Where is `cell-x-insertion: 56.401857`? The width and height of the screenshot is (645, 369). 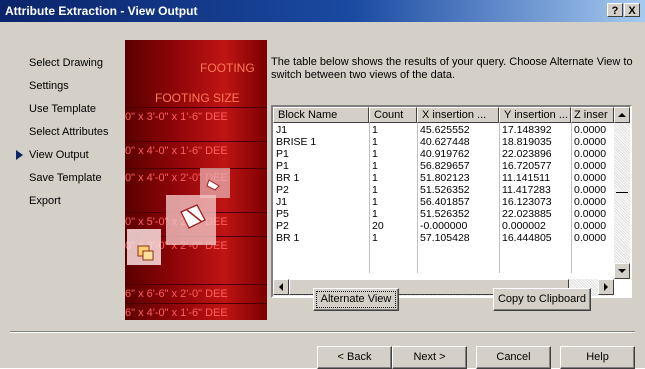
cell-x-insertion: 56.401857 is located at coordinates (445, 202).